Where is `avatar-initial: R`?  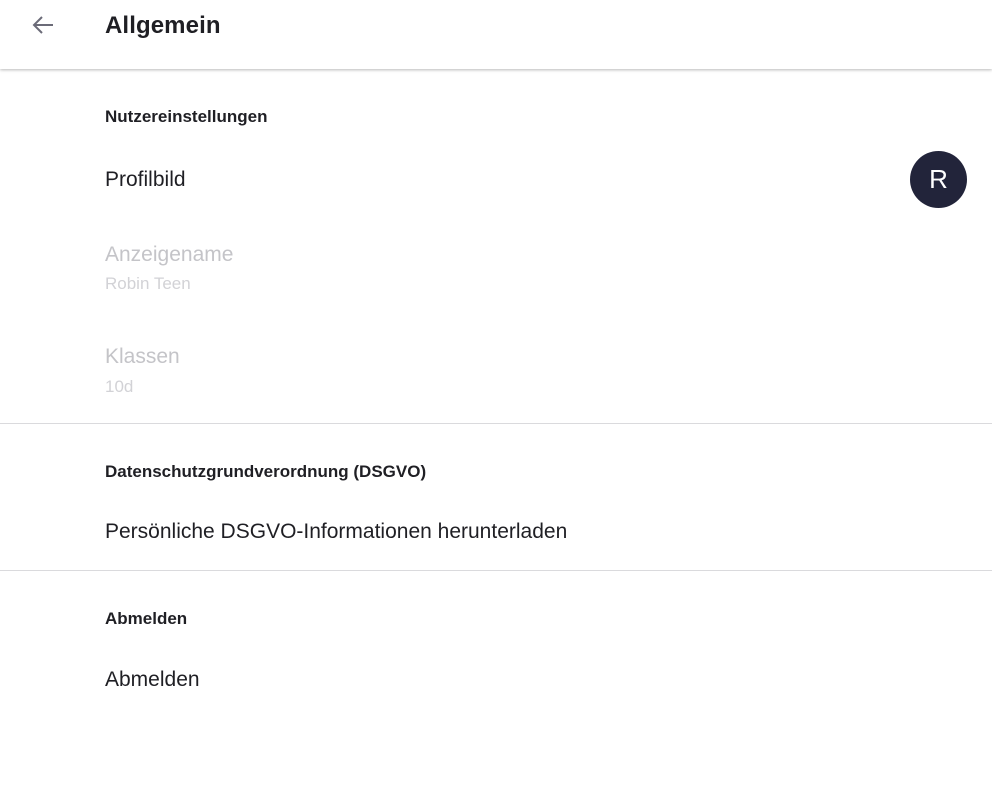 avatar-initial: R is located at coordinates (938, 179).